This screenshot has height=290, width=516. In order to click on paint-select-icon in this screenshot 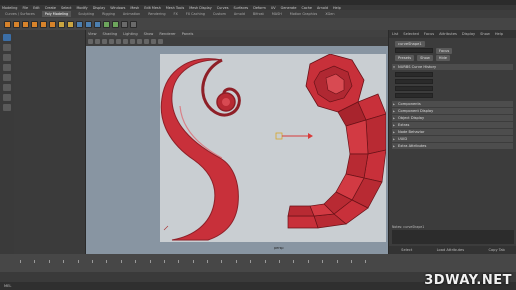, I will do `click(7, 57)`.